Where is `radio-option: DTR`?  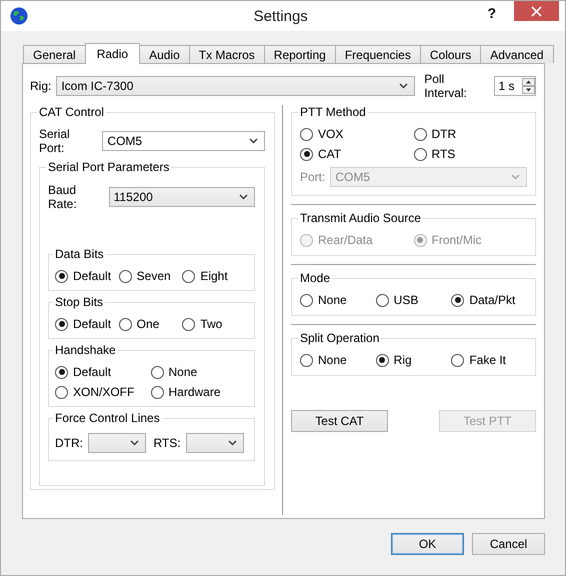
radio-option: DTR is located at coordinates (470, 134).